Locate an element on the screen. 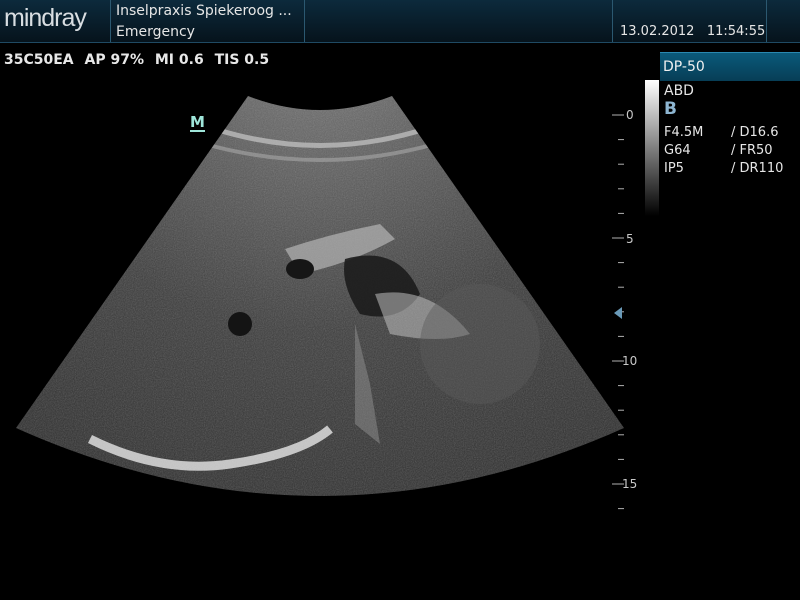 The width and height of the screenshot is (800, 600). orientation-marker: M is located at coordinates (197, 122).